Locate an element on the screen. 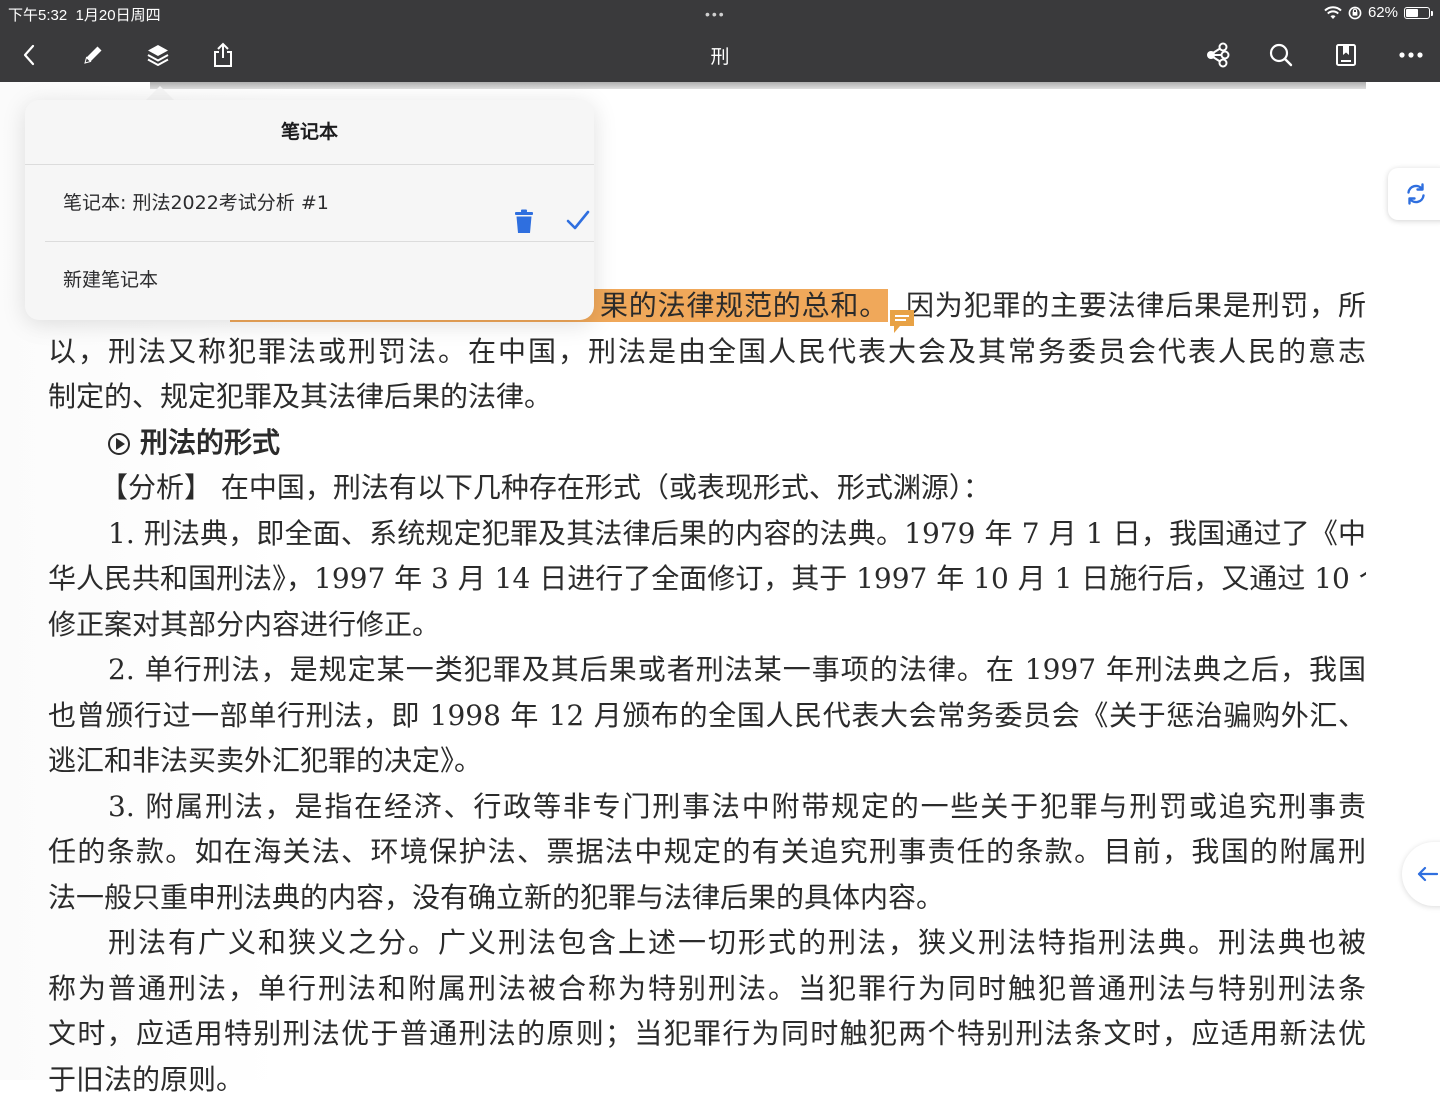 The height and width of the screenshot is (1102, 1440). new-notebook-label: 新建笔记本 is located at coordinates (110, 280).